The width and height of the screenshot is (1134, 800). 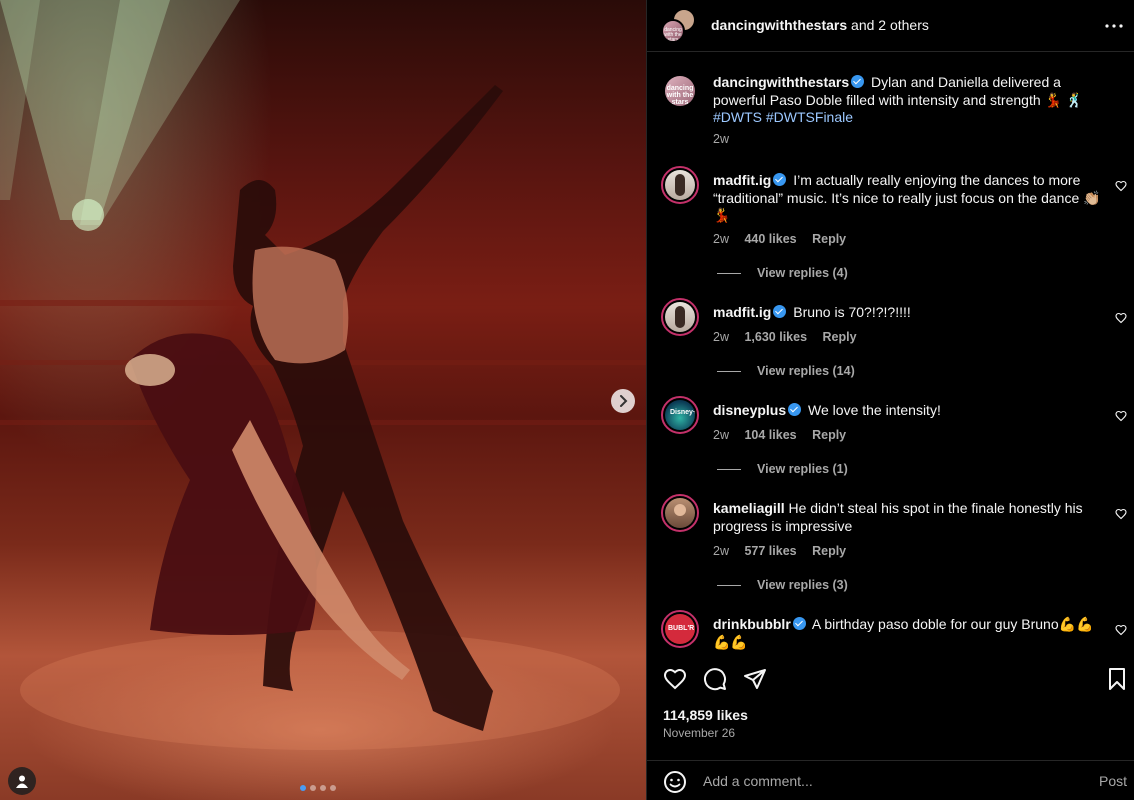 I want to click on share-icon, so click(x=755, y=679).